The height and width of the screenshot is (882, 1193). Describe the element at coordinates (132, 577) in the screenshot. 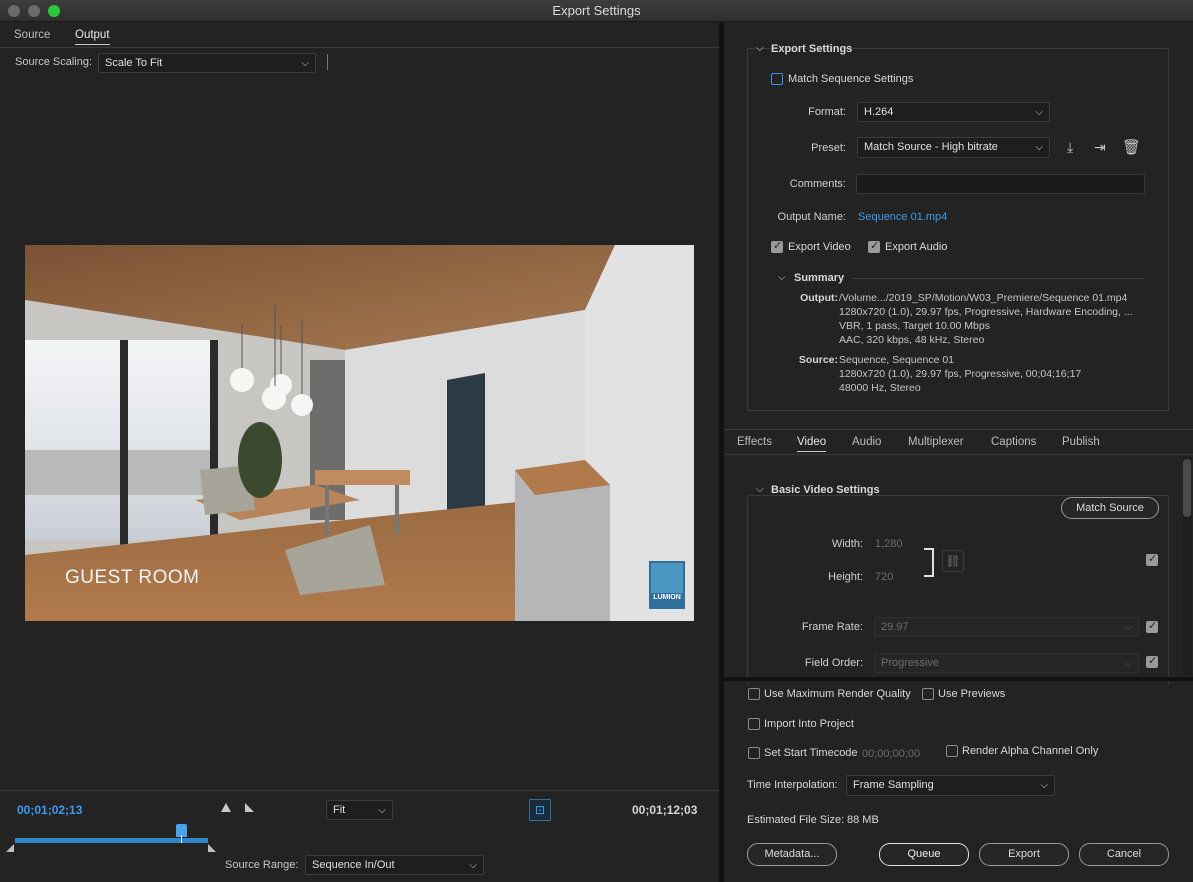

I see `guest-room-caption: GUEST ROOM` at that location.